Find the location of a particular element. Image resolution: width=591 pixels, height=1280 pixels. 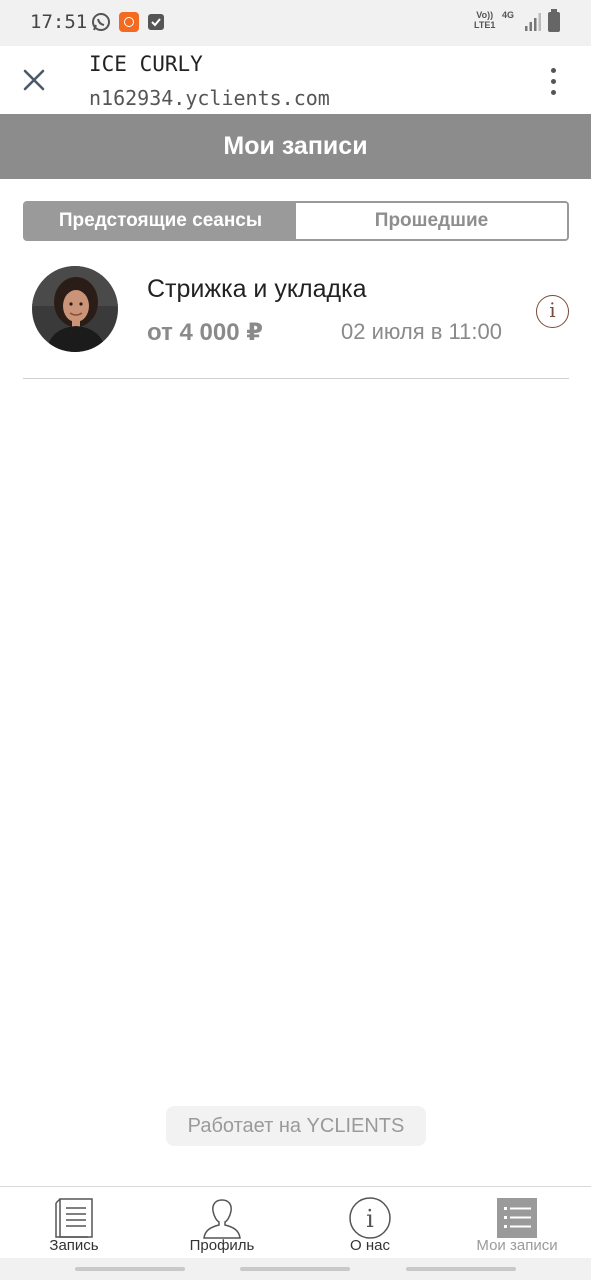

tab-upcoming: Предстоящие сеансы is located at coordinates (160, 221).